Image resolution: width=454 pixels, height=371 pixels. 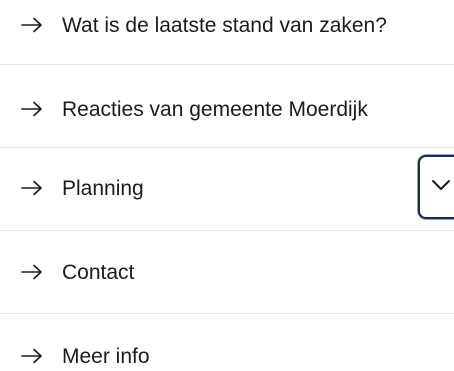 What do you see at coordinates (227, 272) in the screenshot?
I see `menu-item-contact: Contact` at bounding box center [227, 272].